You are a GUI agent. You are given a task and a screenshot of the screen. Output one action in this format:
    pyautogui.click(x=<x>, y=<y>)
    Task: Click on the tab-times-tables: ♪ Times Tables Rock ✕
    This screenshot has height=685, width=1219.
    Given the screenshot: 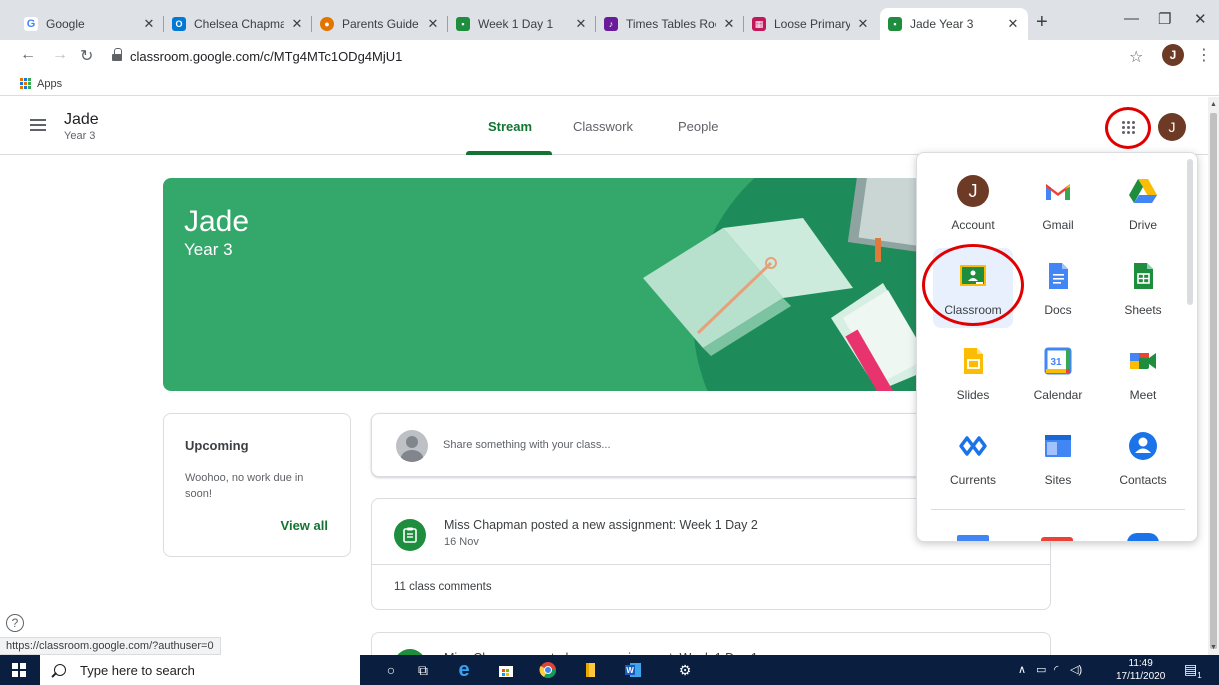 What is the action you would take?
    pyautogui.click(x=670, y=24)
    